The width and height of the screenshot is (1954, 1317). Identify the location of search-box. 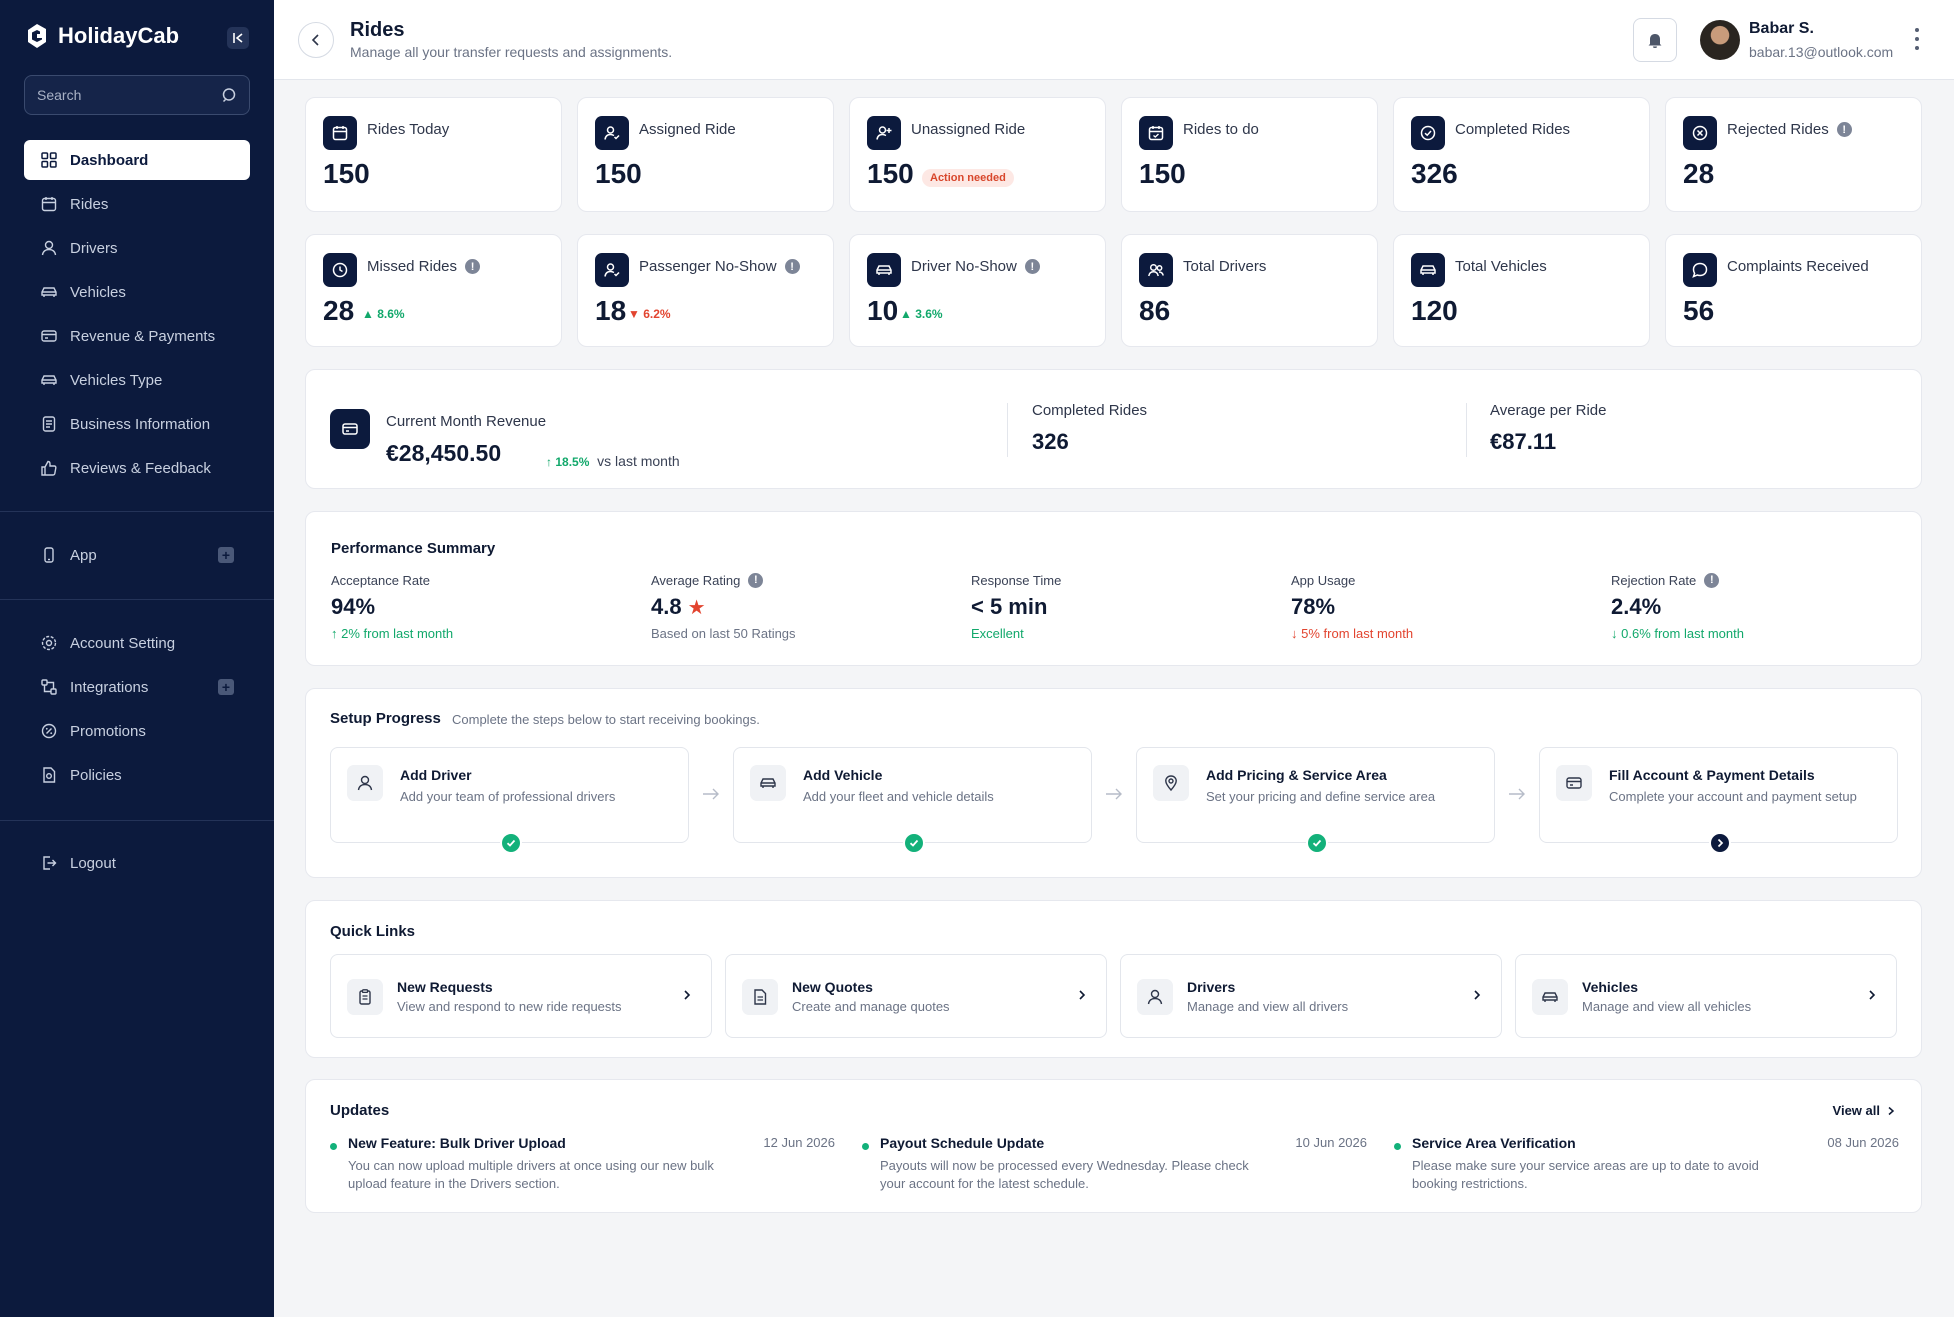
(137, 95).